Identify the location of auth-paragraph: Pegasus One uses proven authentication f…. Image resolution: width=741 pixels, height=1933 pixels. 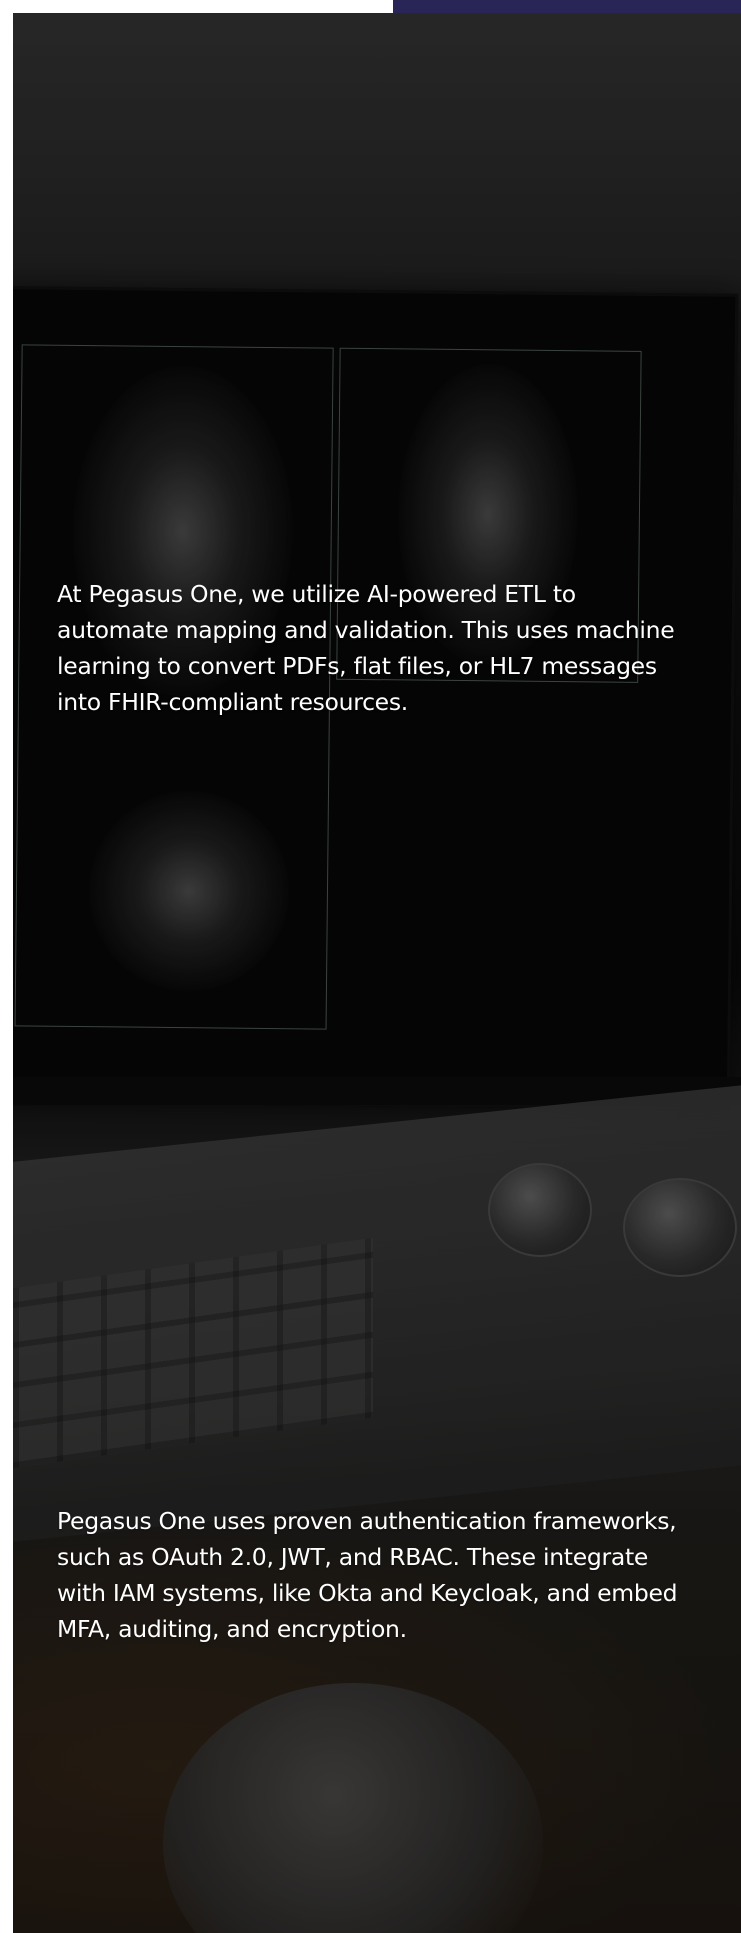
(367, 1575).